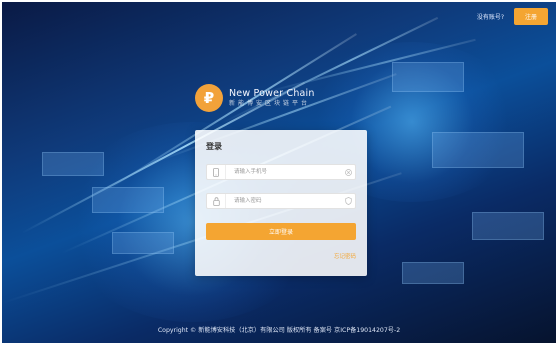 The height and width of the screenshot is (345, 558). What do you see at coordinates (272, 93) in the screenshot?
I see `brand-name-en: New Power Chain` at bounding box center [272, 93].